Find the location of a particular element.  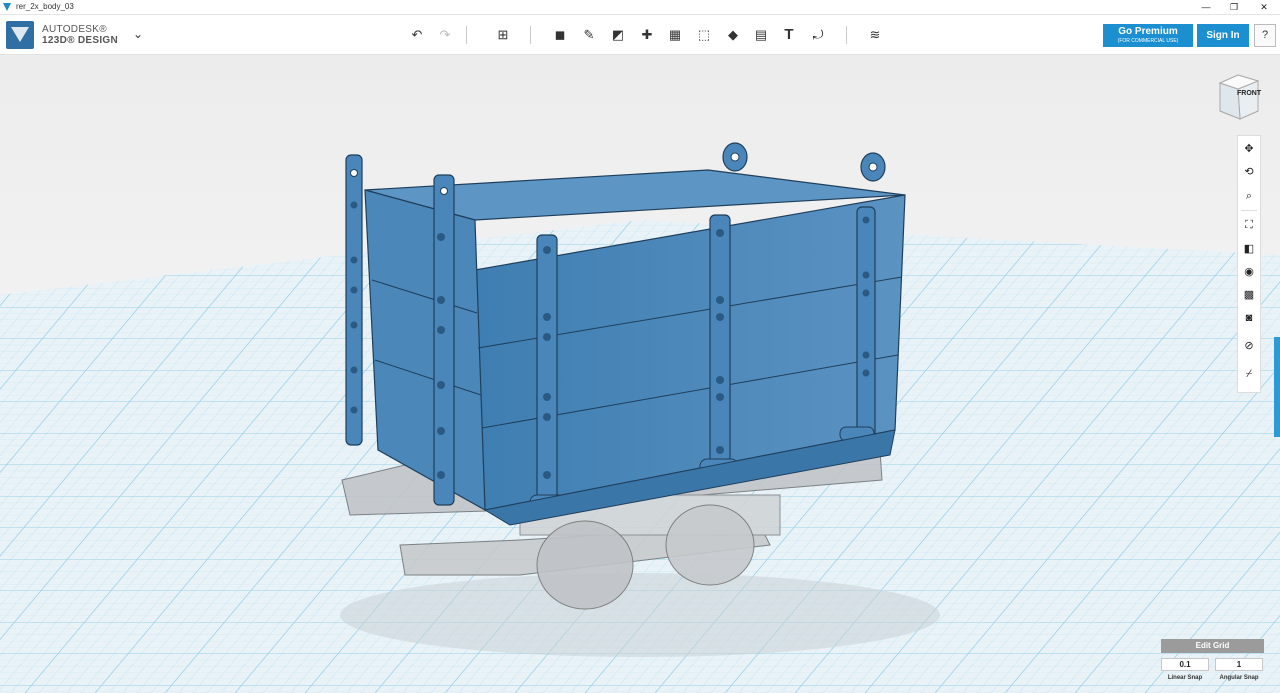

app-logo-icon is located at coordinates (20, 35).